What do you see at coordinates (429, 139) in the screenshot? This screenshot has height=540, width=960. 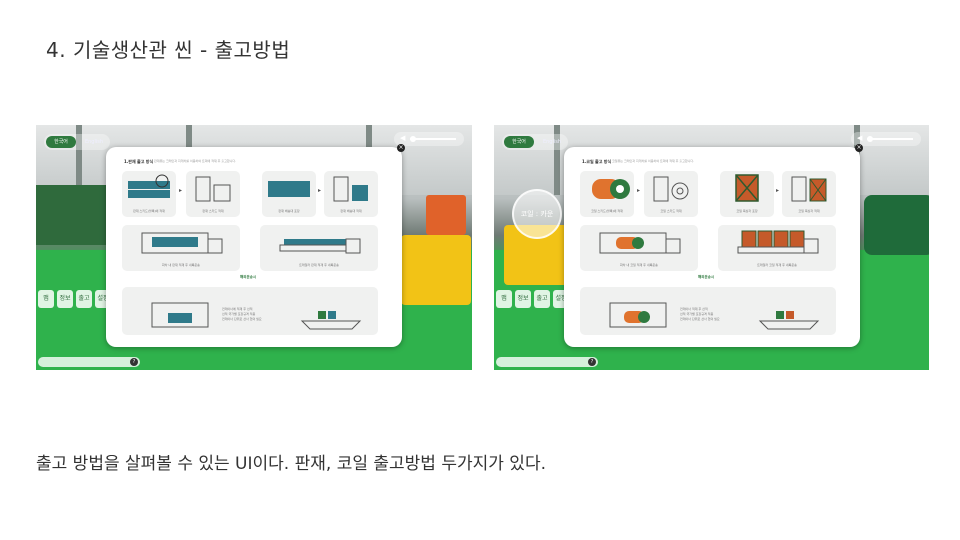 I see `volume-slider: ◀` at bounding box center [429, 139].